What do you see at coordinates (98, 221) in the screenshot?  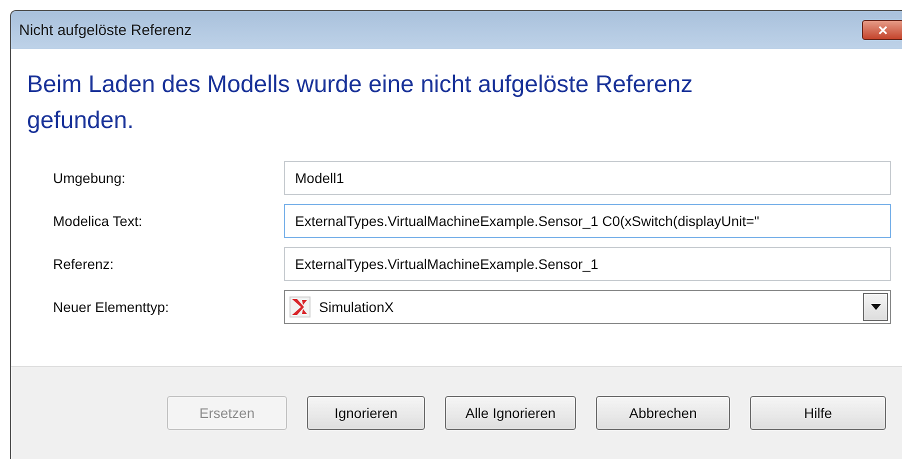 I see `field-label: Modelica Text:` at bounding box center [98, 221].